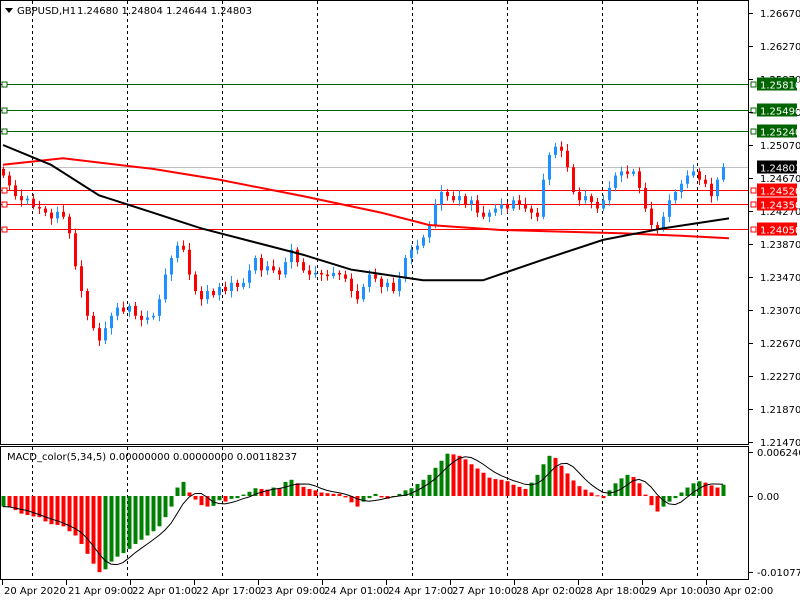 The image size is (800, 600). Describe the element at coordinates (768, 497) in the screenshot. I see `macd-tick-label: 0.00` at that location.